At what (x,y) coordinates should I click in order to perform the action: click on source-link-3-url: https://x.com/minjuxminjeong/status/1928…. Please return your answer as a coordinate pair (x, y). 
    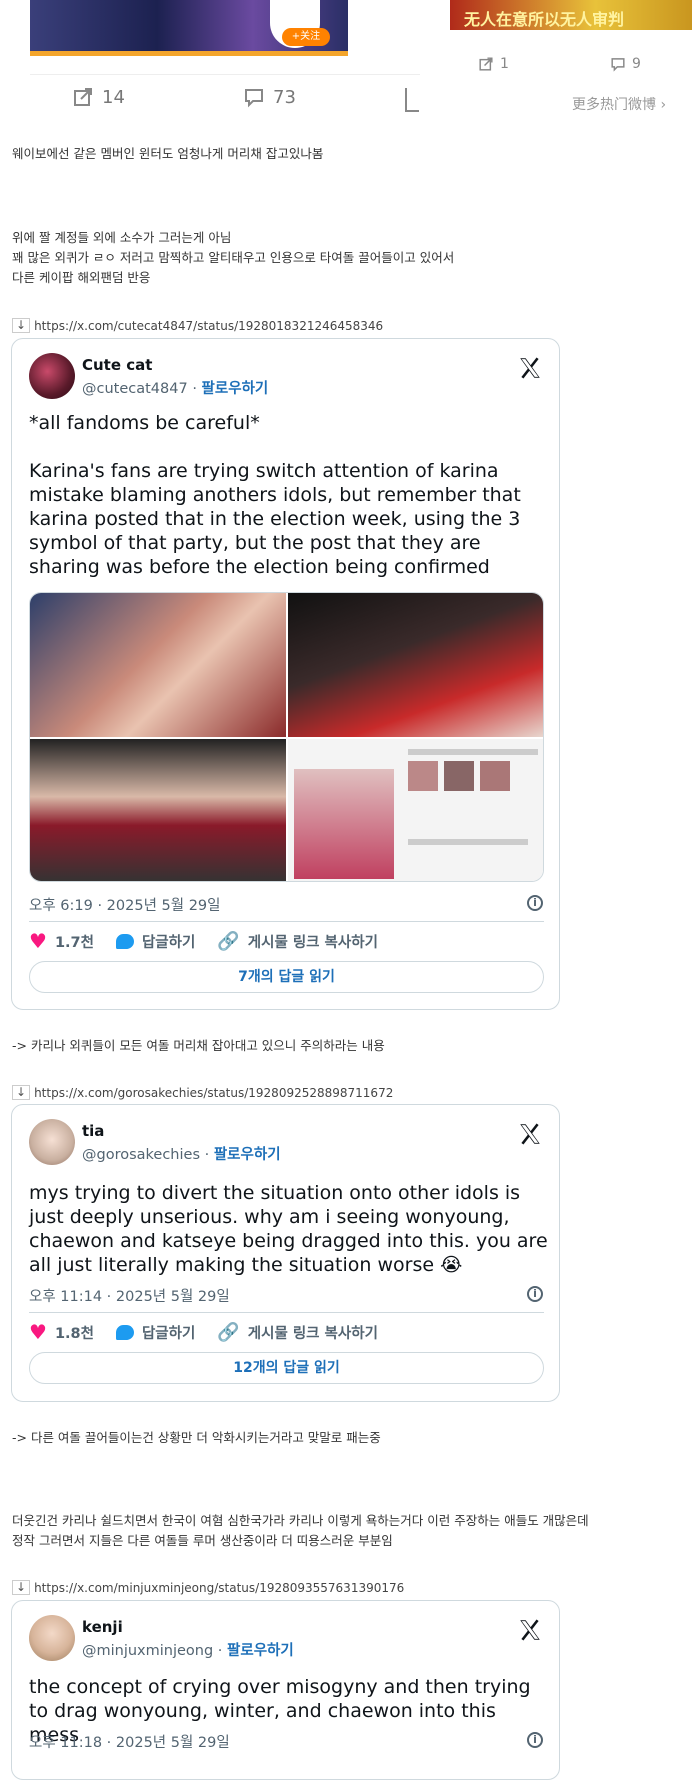
    Looking at the image, I should click on (219, 1588).